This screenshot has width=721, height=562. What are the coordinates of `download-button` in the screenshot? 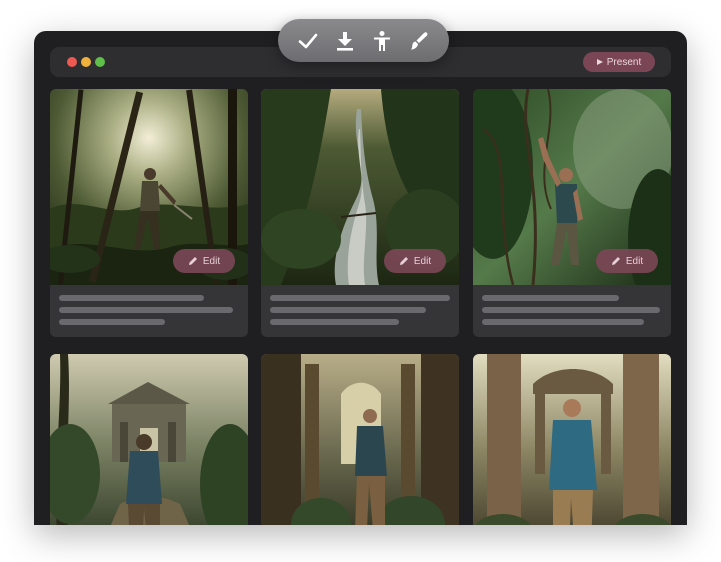 It's located at (345, 41).